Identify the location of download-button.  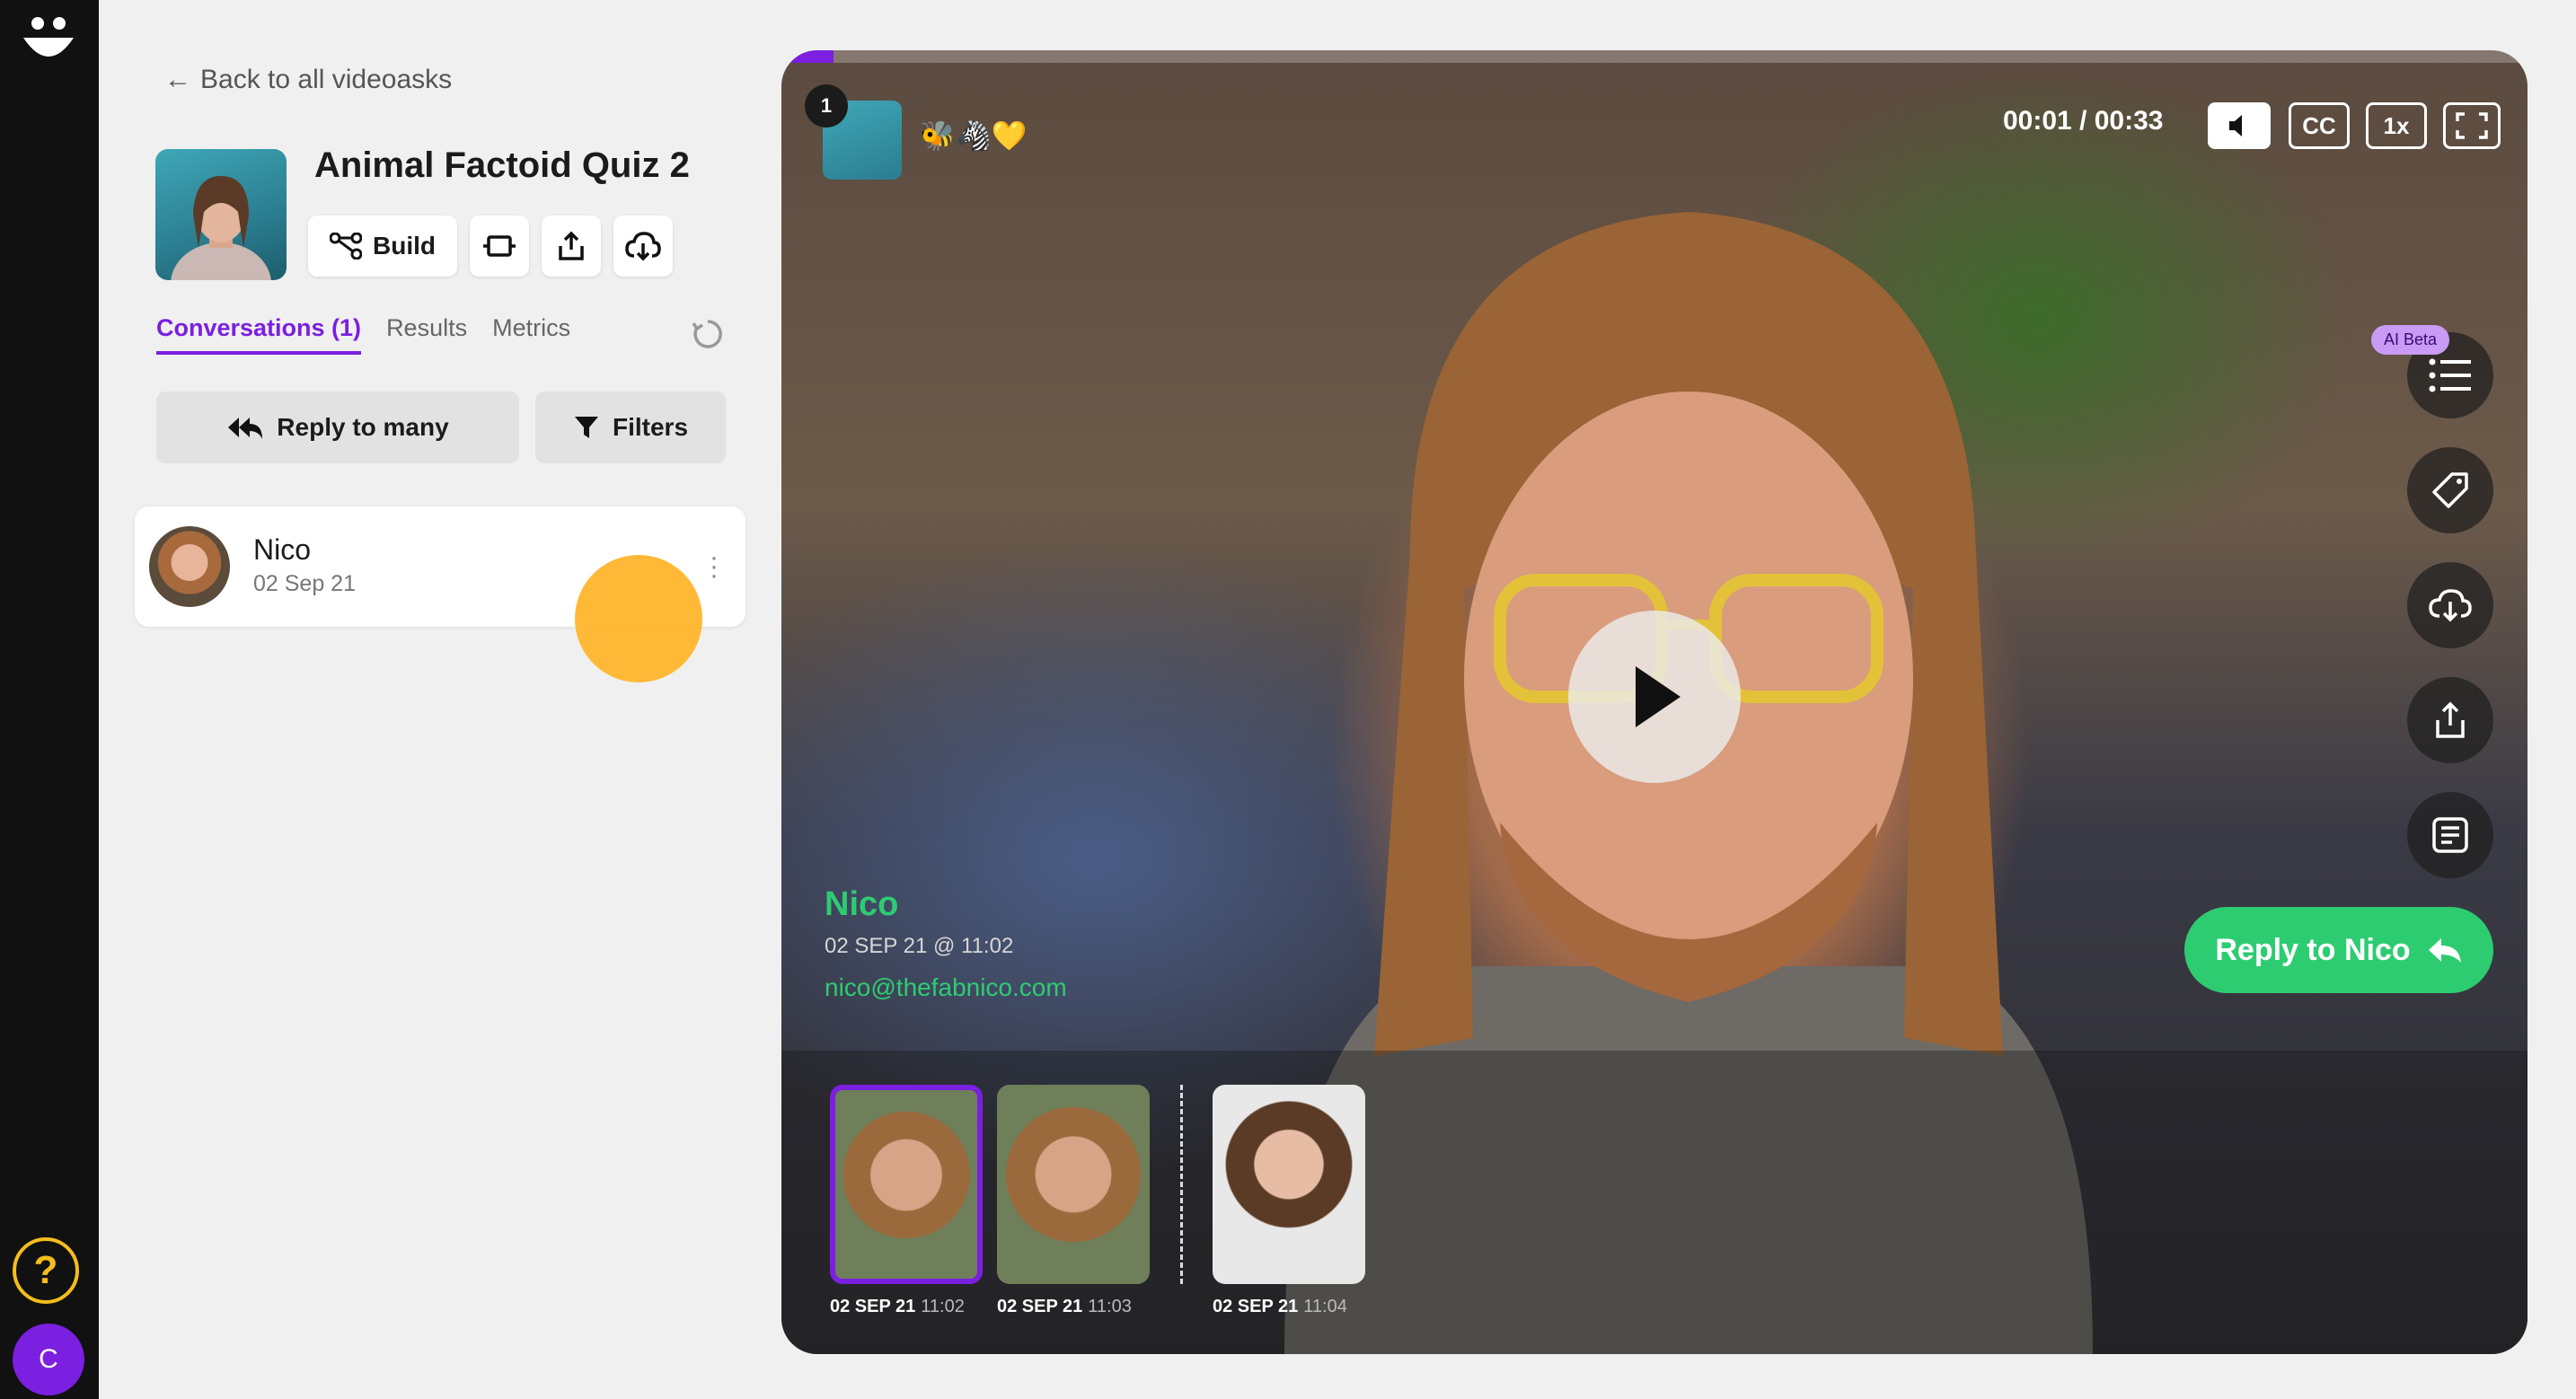
(643, 247).